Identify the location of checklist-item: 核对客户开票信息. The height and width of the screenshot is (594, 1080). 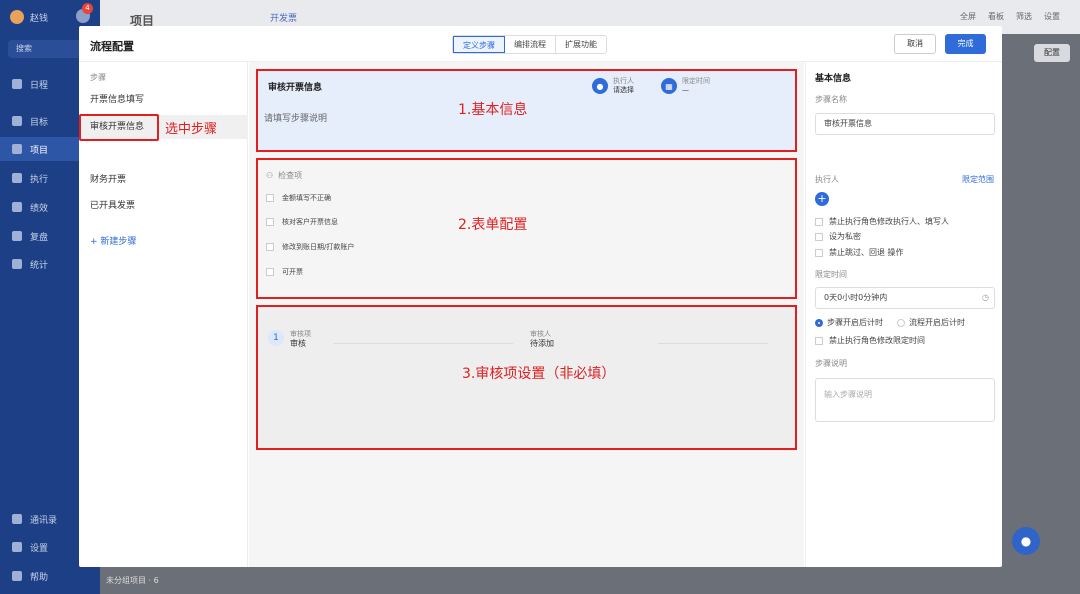
(302, 222).